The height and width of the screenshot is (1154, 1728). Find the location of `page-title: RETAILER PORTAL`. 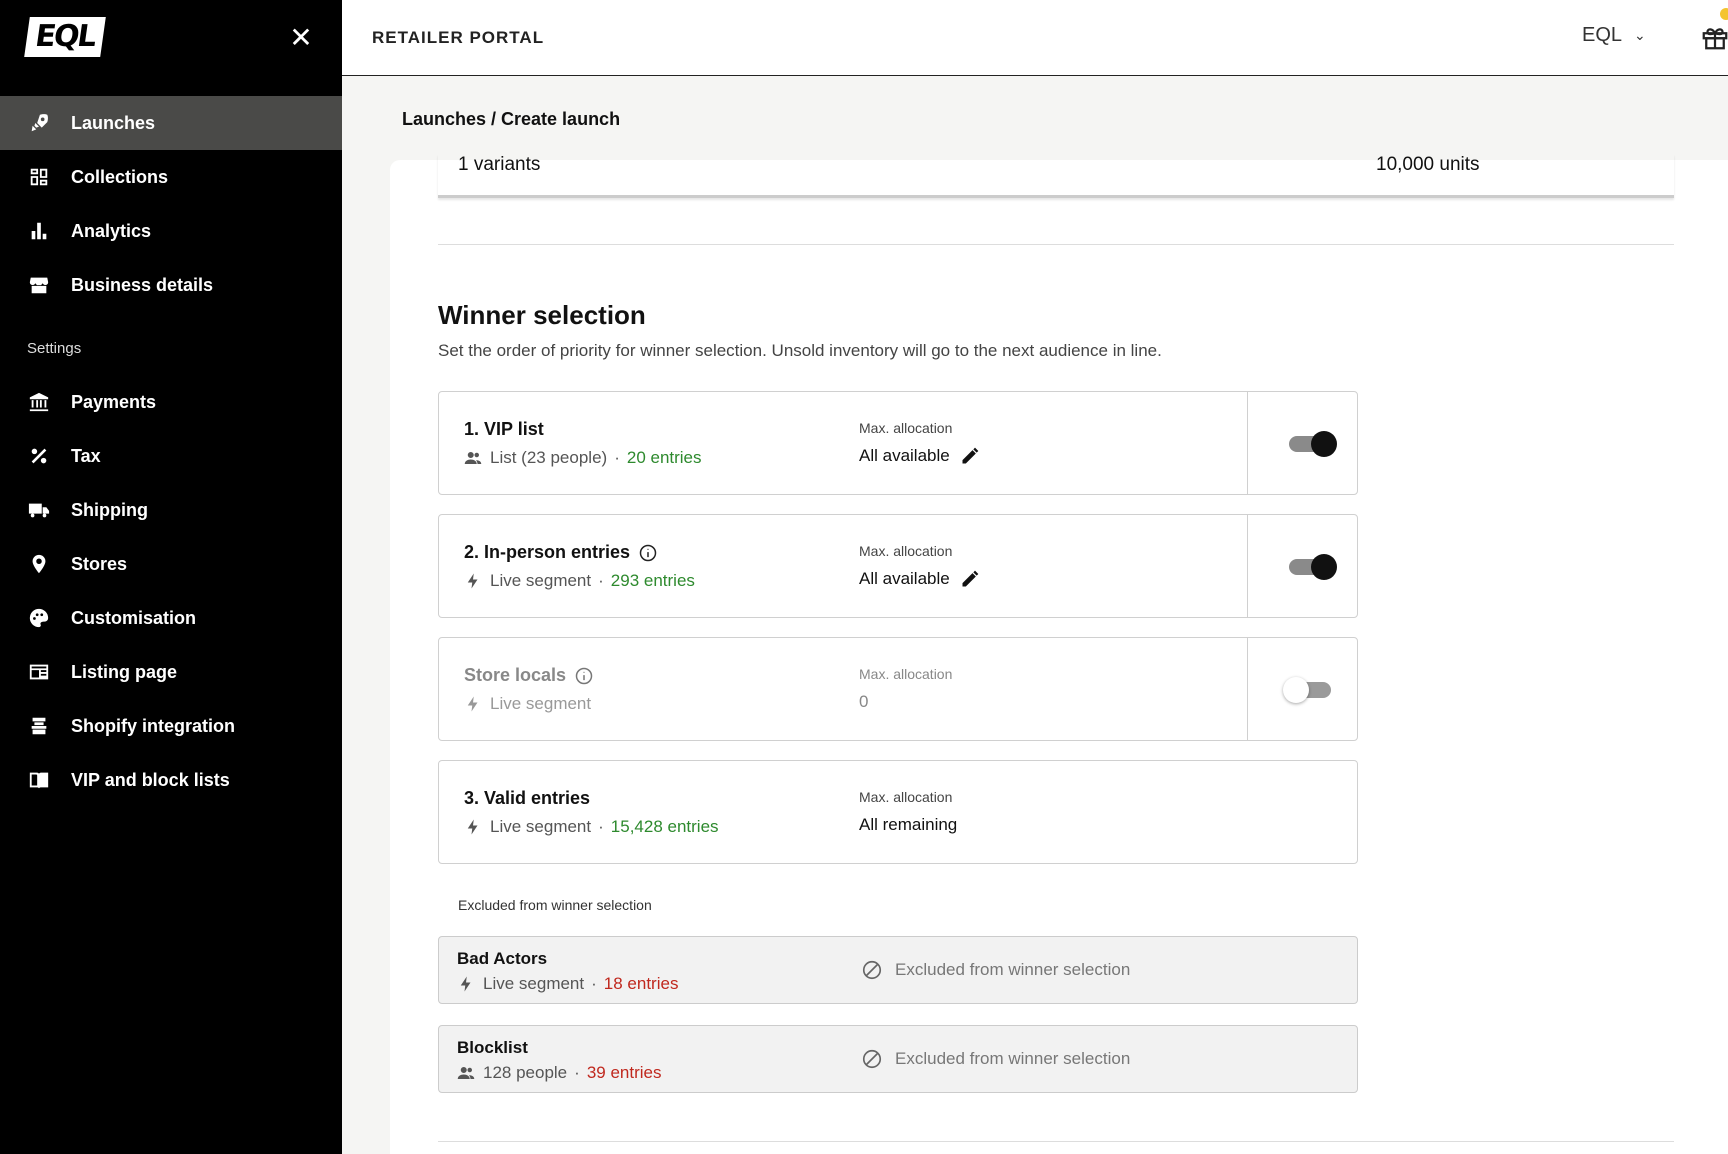

page-title: RETAILER PORTAL is located at coordinates (458, 37).